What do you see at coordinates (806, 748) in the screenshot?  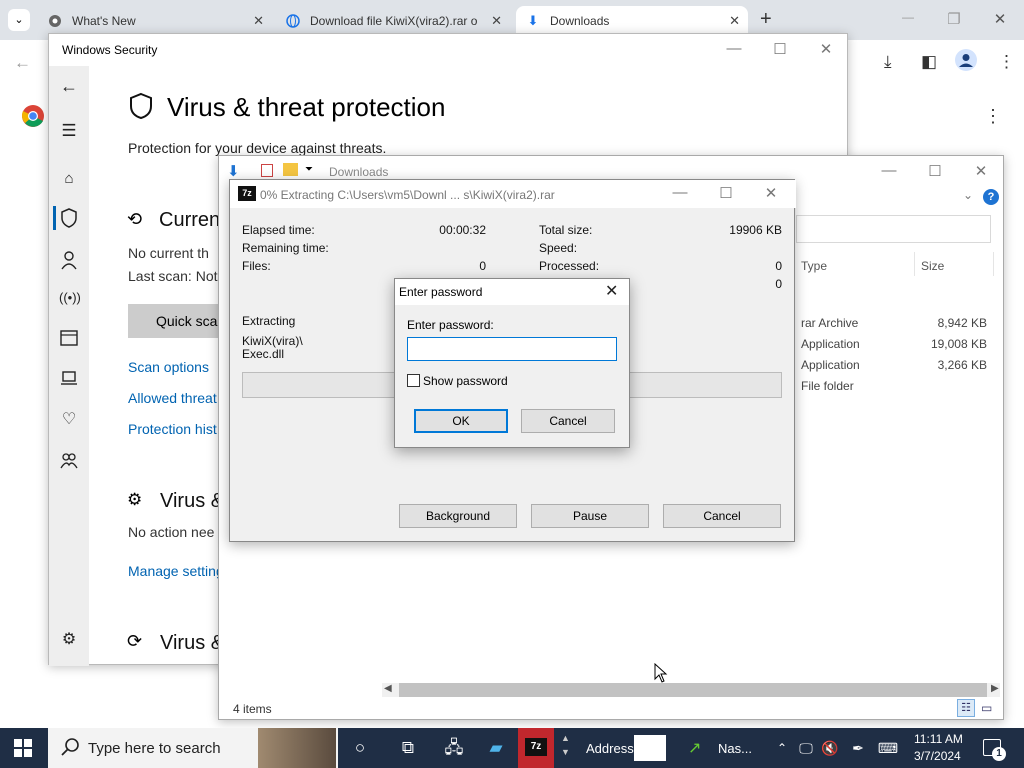 I see `network-tray-icon: 🖵` at bounding box center [806, 748].